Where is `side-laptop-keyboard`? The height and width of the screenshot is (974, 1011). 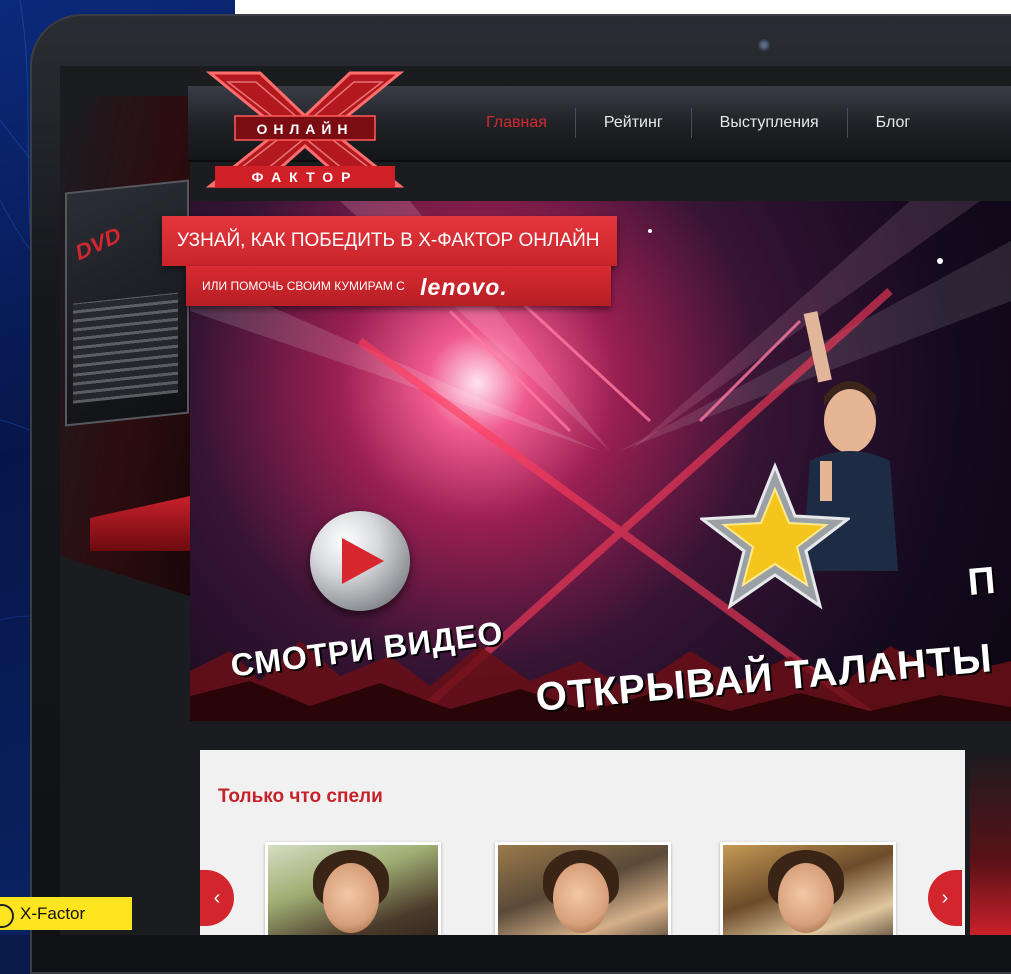
side-laptop-keyboard is located at coordinates (125, 348).